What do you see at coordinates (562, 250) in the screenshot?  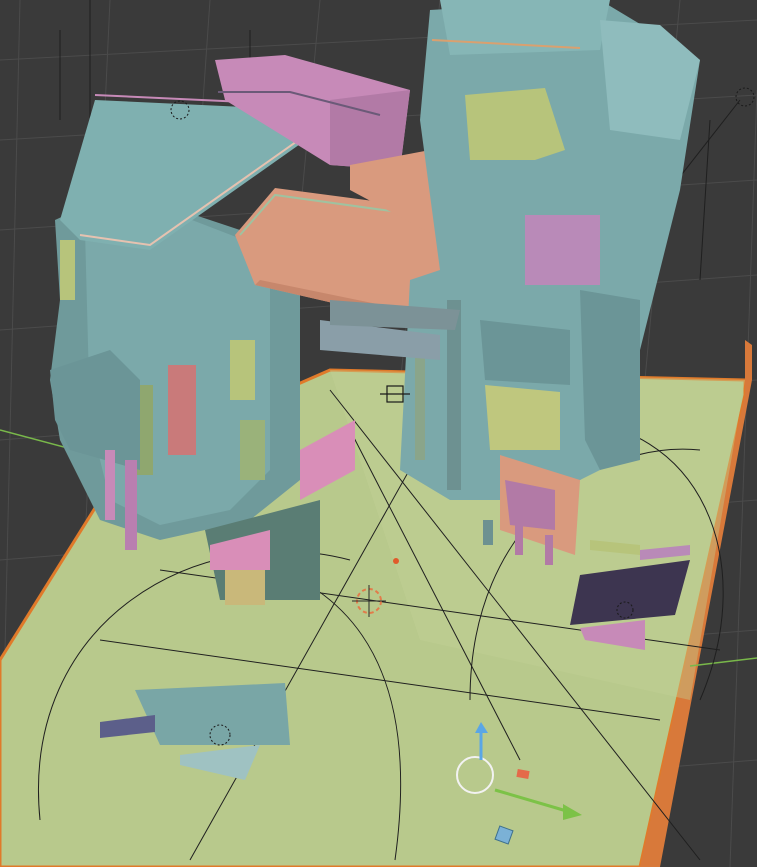 I see `right-tower-panel-purple` at bounding box center [562, 250].